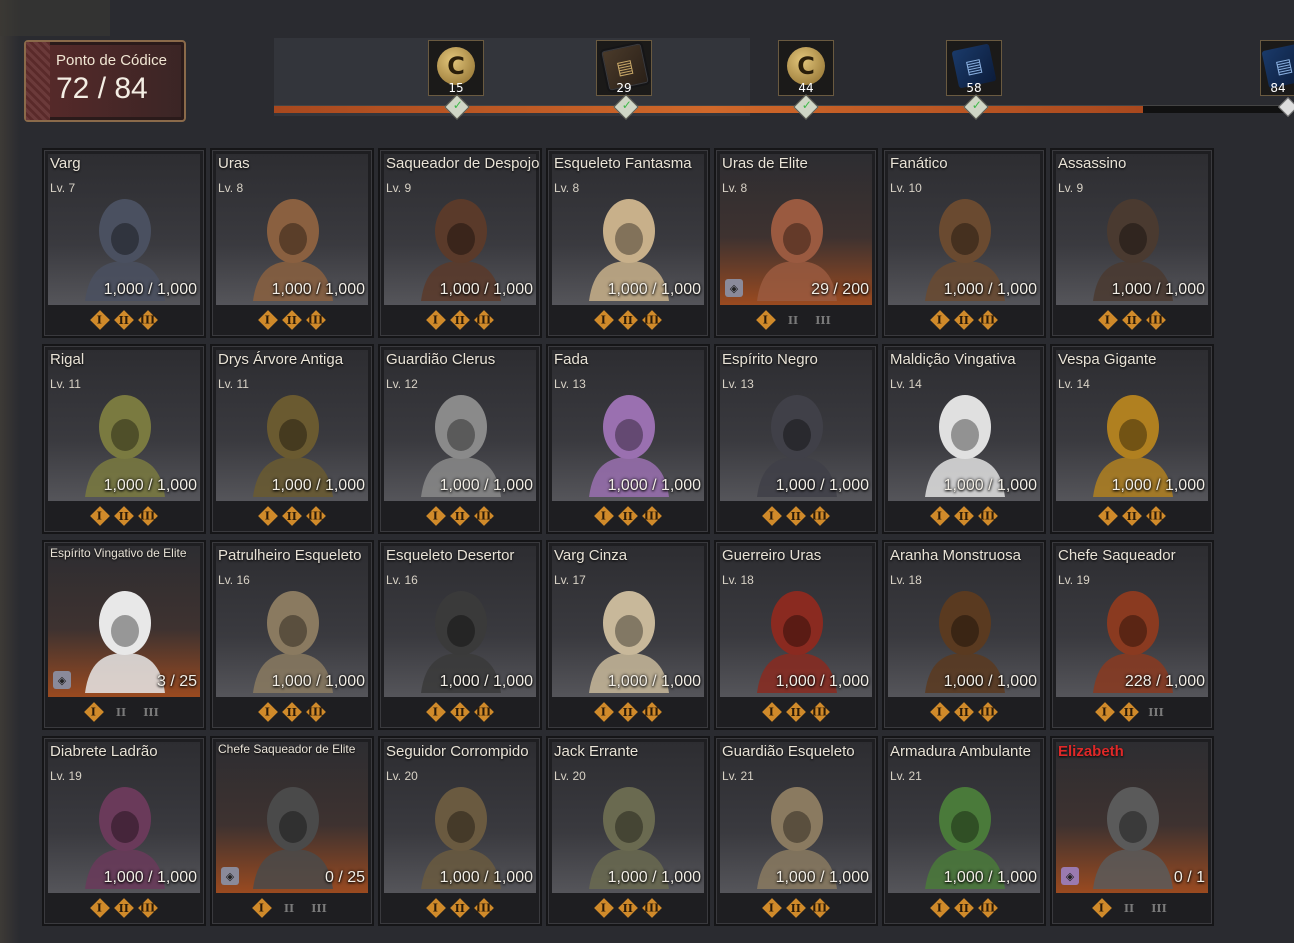  Describe the element at coordinates (1132, 439) in the screenshot. I see `monster-card: Vespa Gigante Lv. 14 1,000 / 1,000 I II III` at that location.